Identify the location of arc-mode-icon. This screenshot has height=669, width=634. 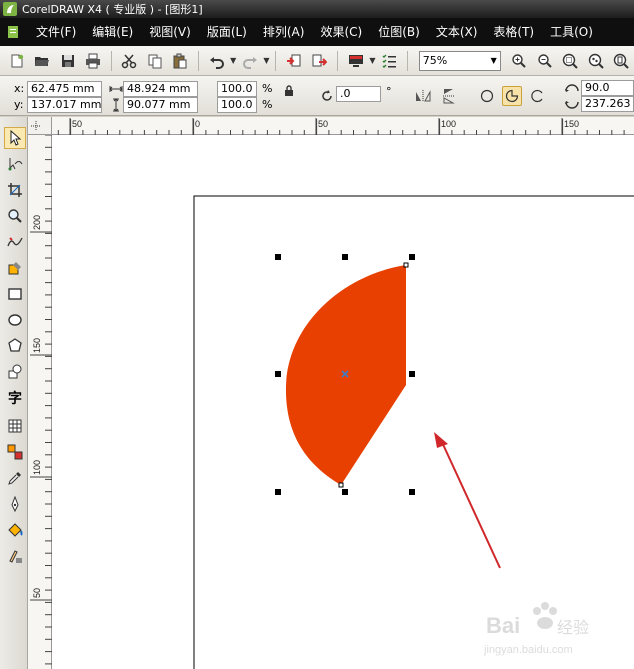
(537, 96).